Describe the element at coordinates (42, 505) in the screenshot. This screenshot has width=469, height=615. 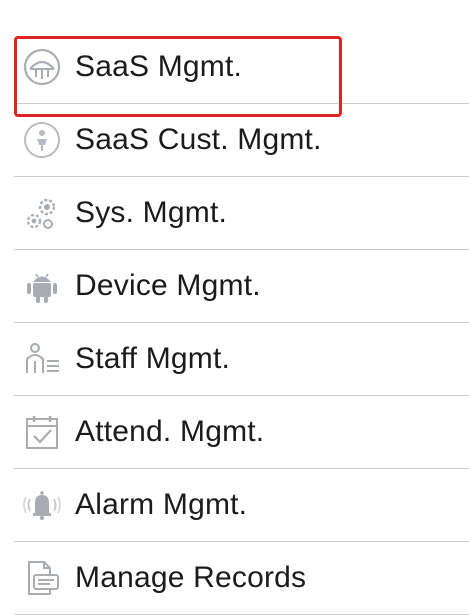
I see `alarm-bell-icon` at that location.